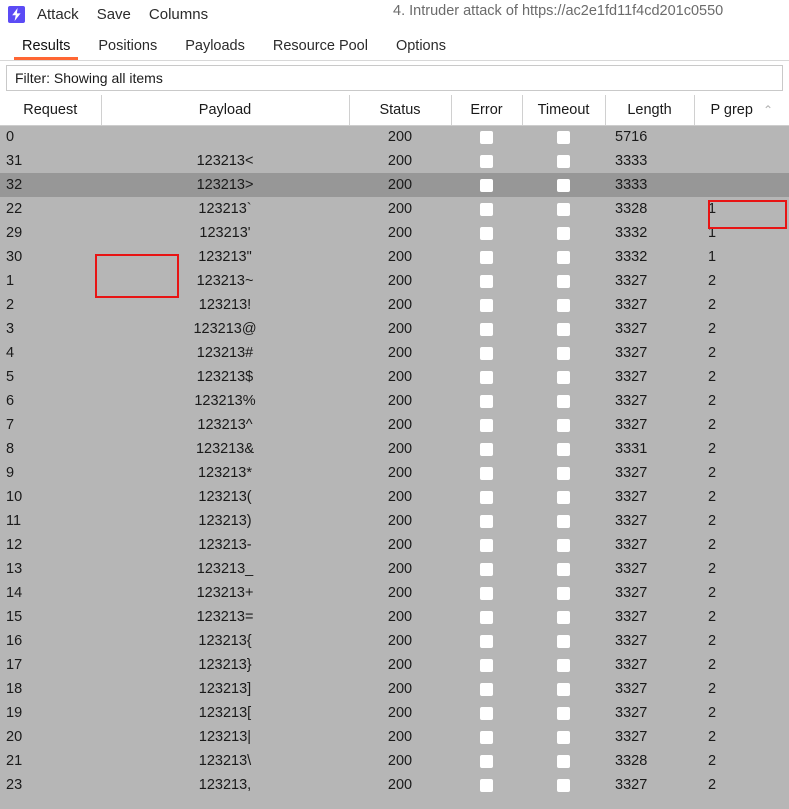  Describe the element at coordinates (394, 185) in the screenshot. I see `table-row: 32 123213> 200 3333` at that location.